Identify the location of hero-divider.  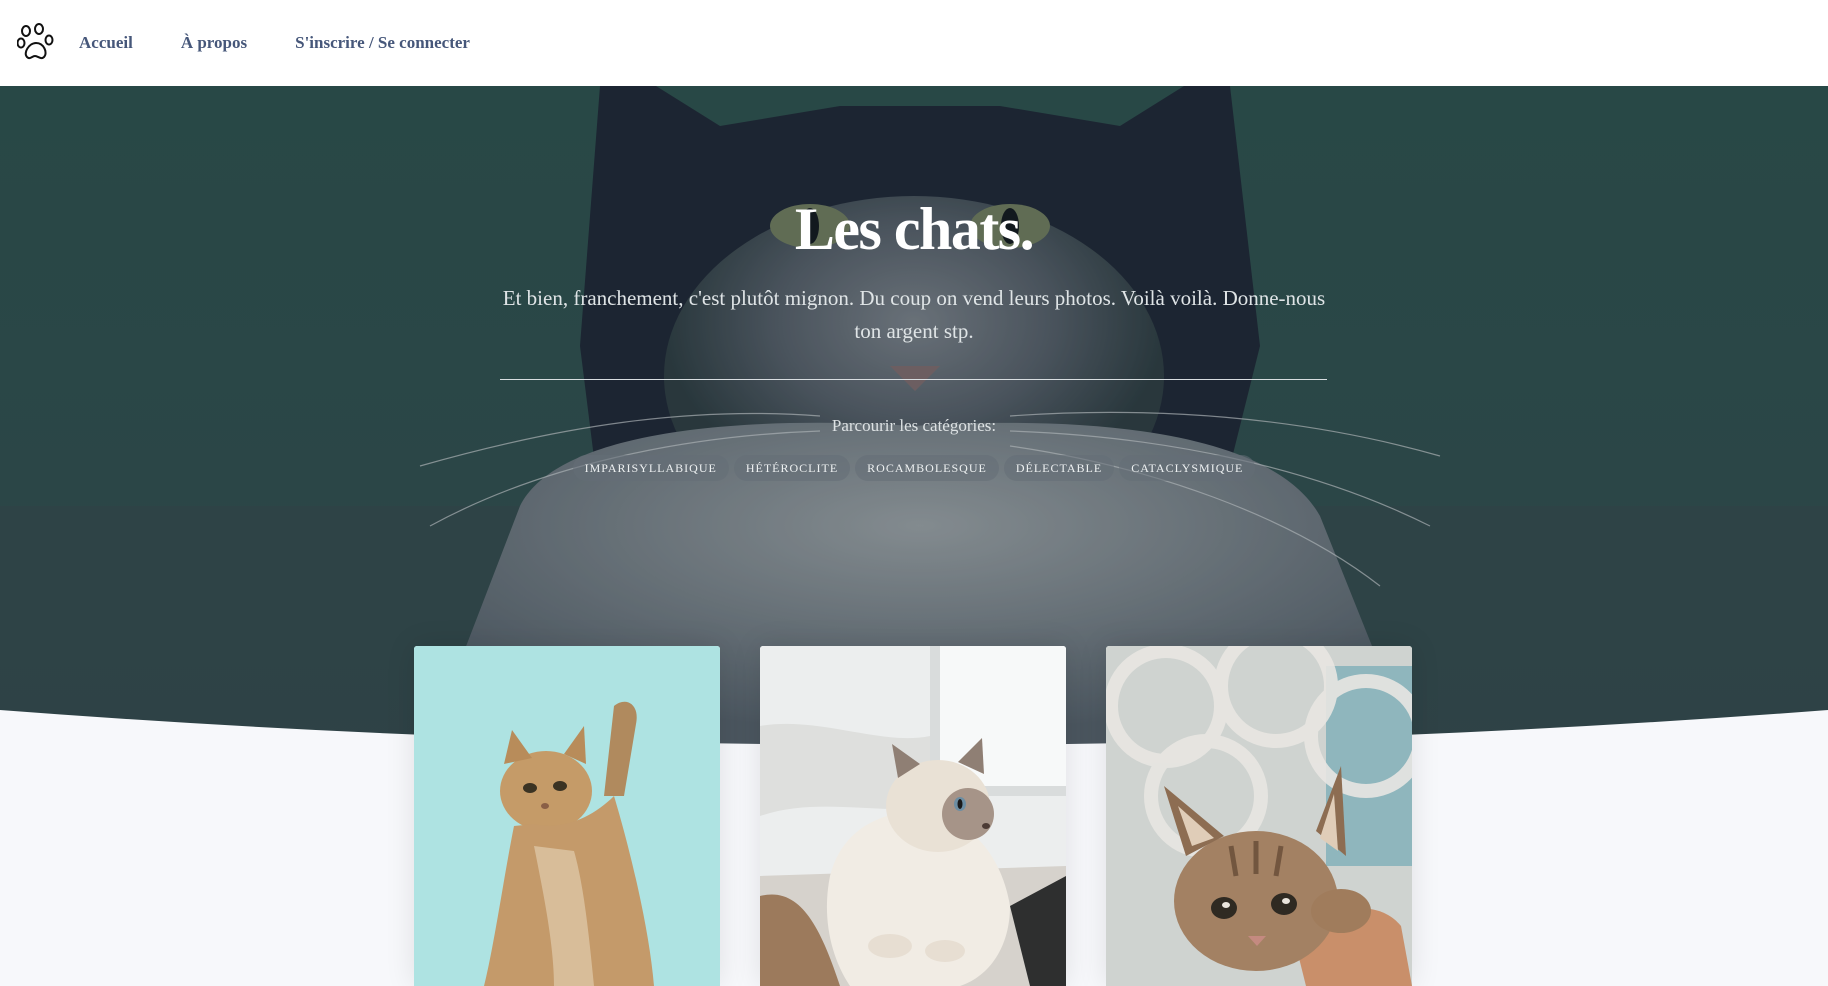
(913, 379).